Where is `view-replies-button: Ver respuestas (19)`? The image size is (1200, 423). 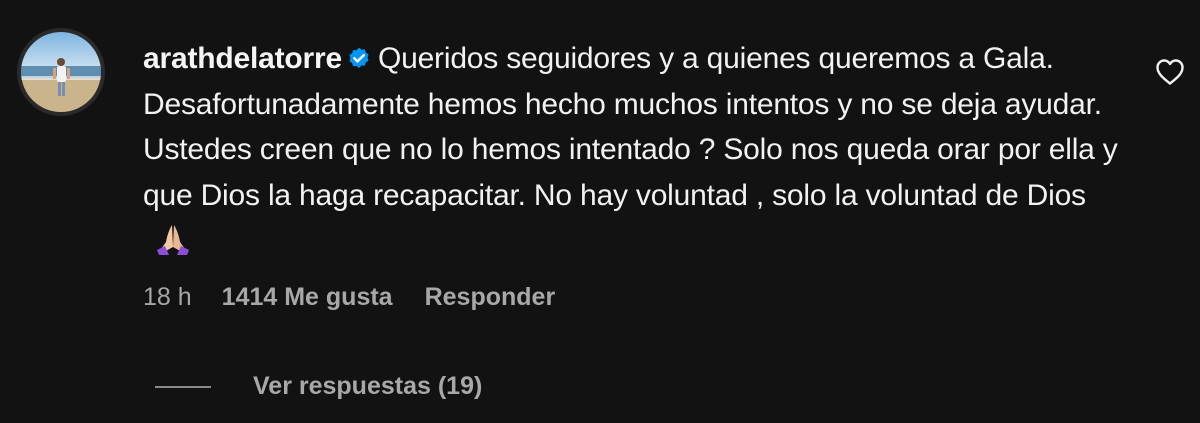
view-replies-button: Ver respuestas (19) is located at coordinates (318, 386).